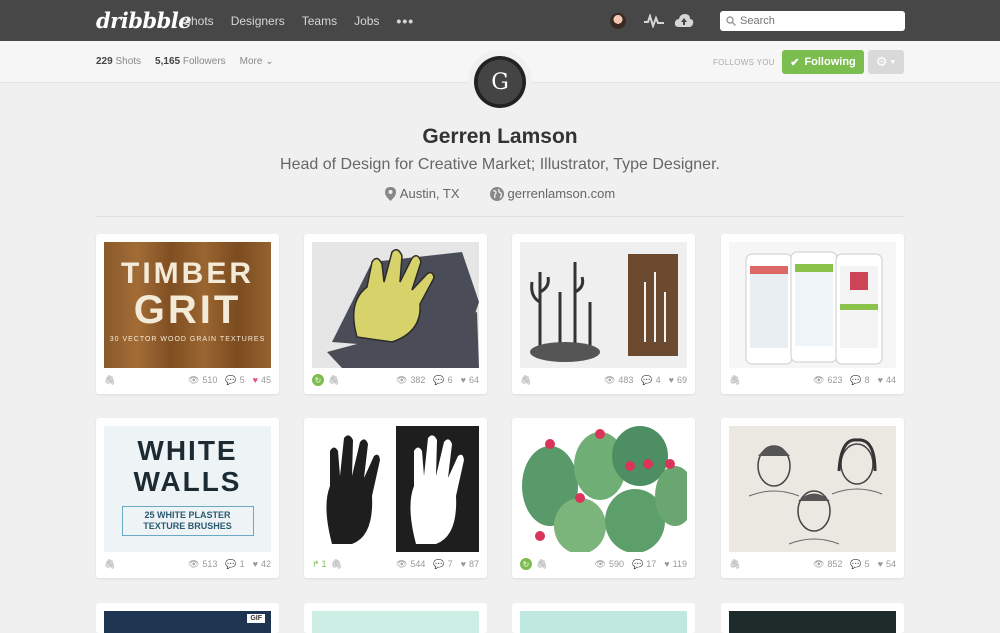  Describe the element at coordinates (470, 380) in the screenshot. I see `likes-stat: ♥ 64` at that location.